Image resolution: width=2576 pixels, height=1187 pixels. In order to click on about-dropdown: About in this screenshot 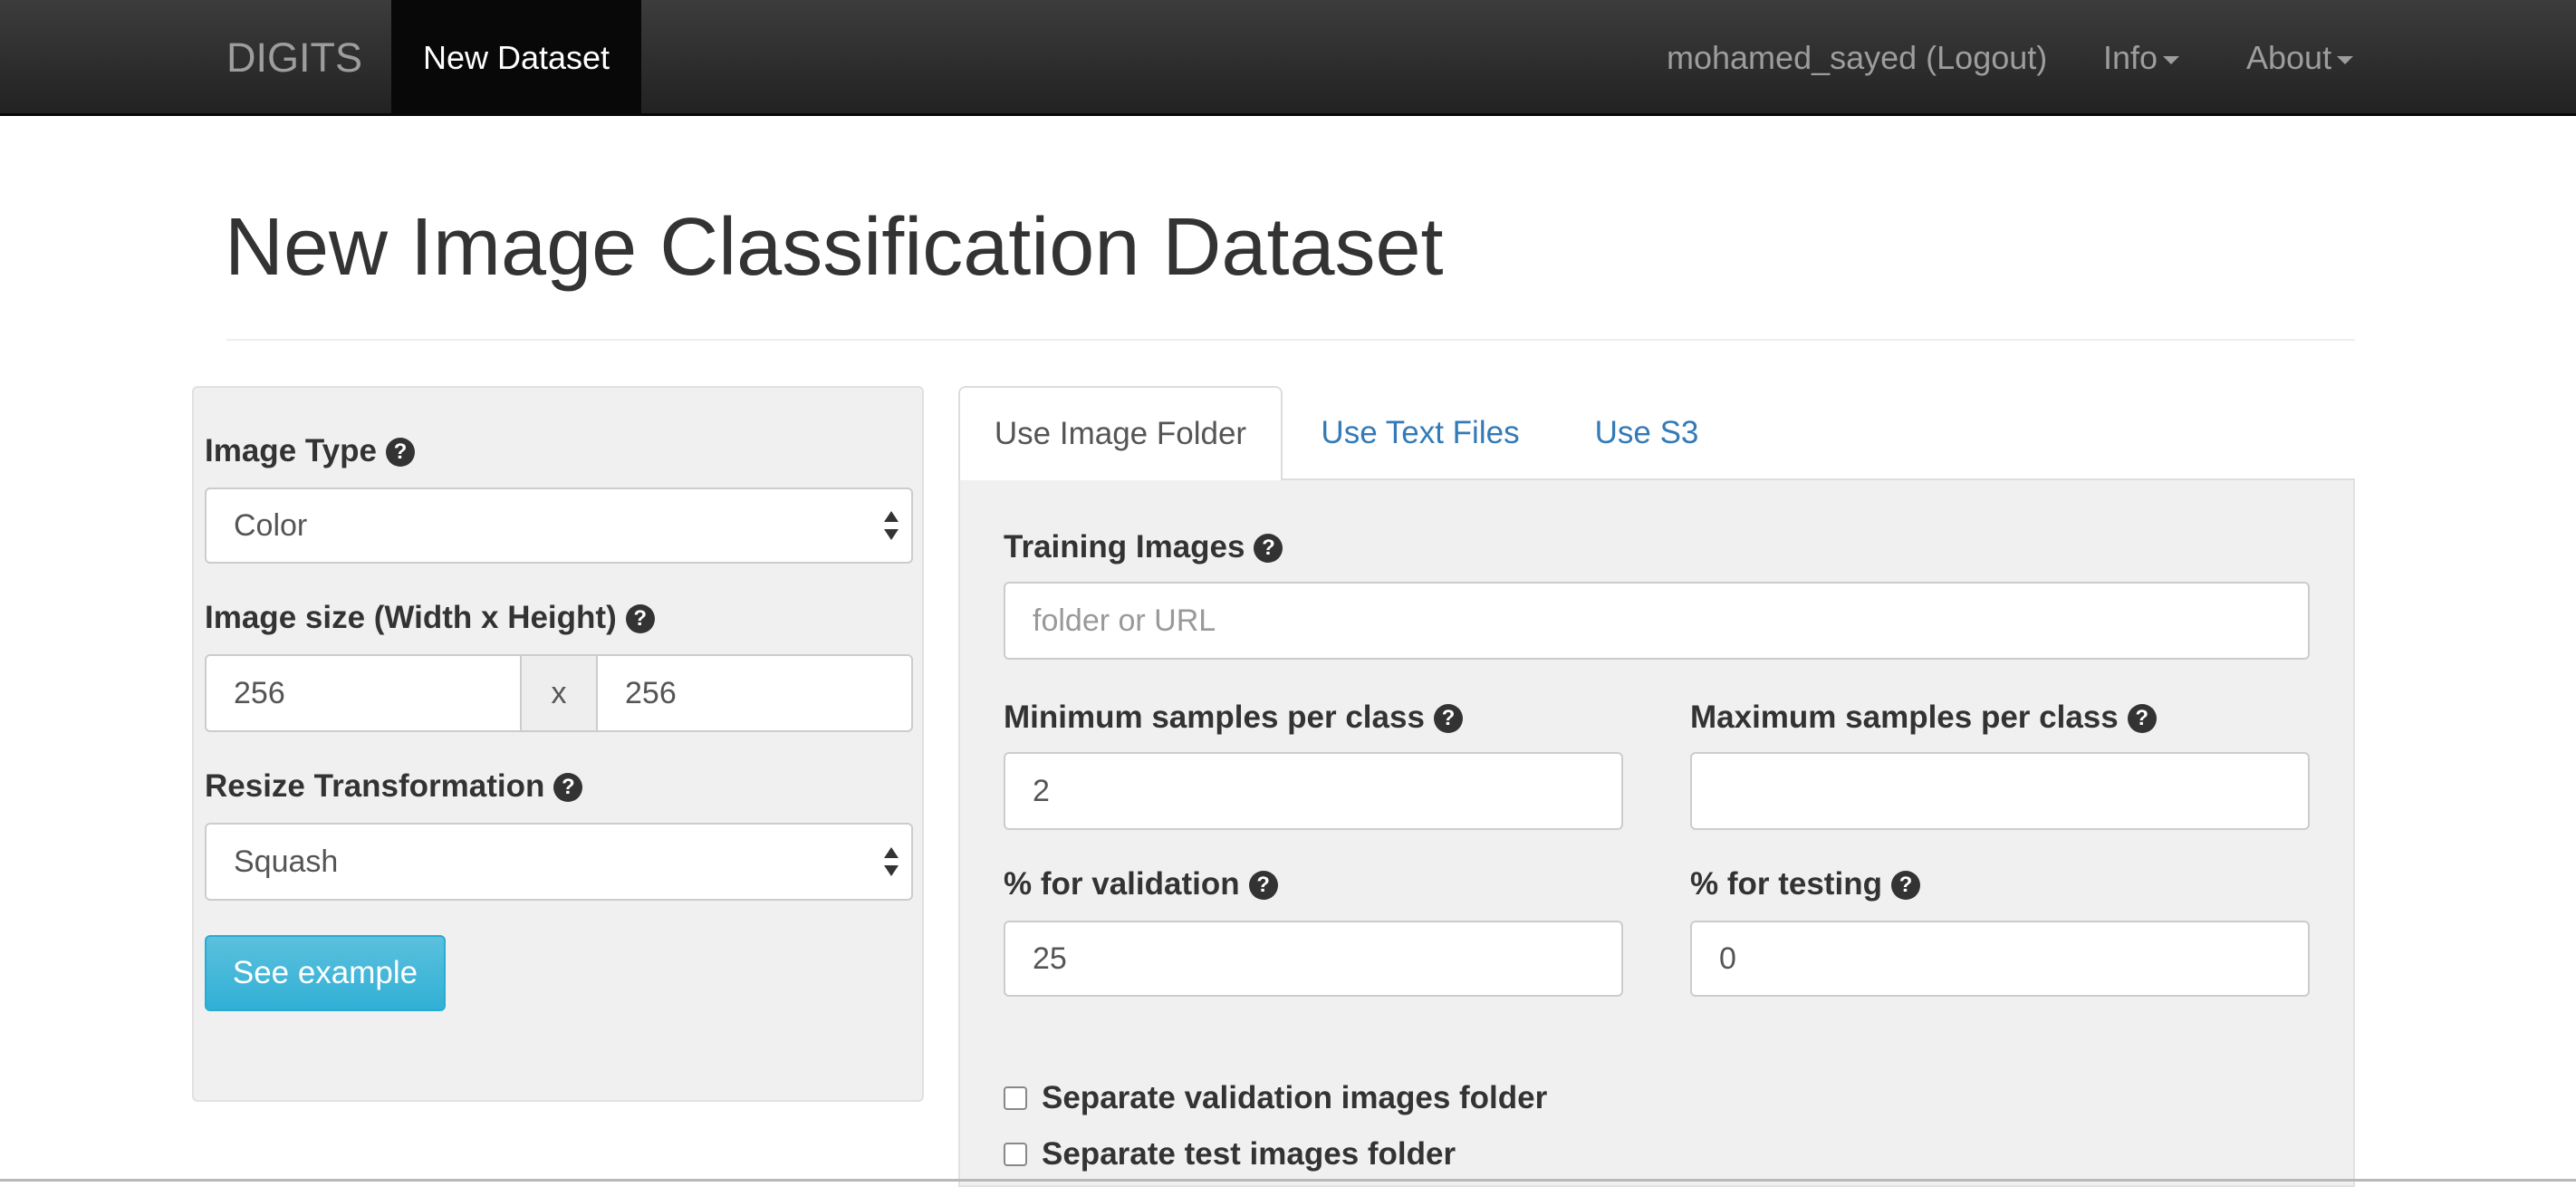, I will do `click(2300, 58)`.